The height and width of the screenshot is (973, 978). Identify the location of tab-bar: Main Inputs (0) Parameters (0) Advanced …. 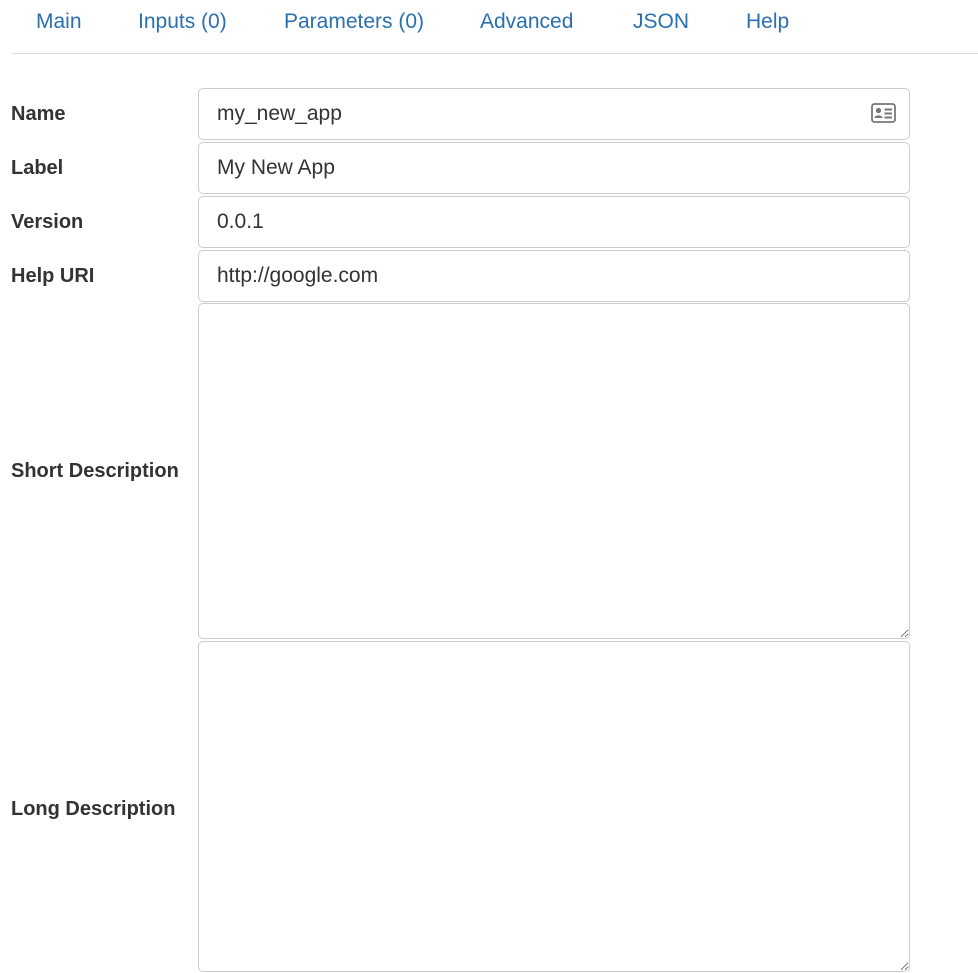
(489, 27).